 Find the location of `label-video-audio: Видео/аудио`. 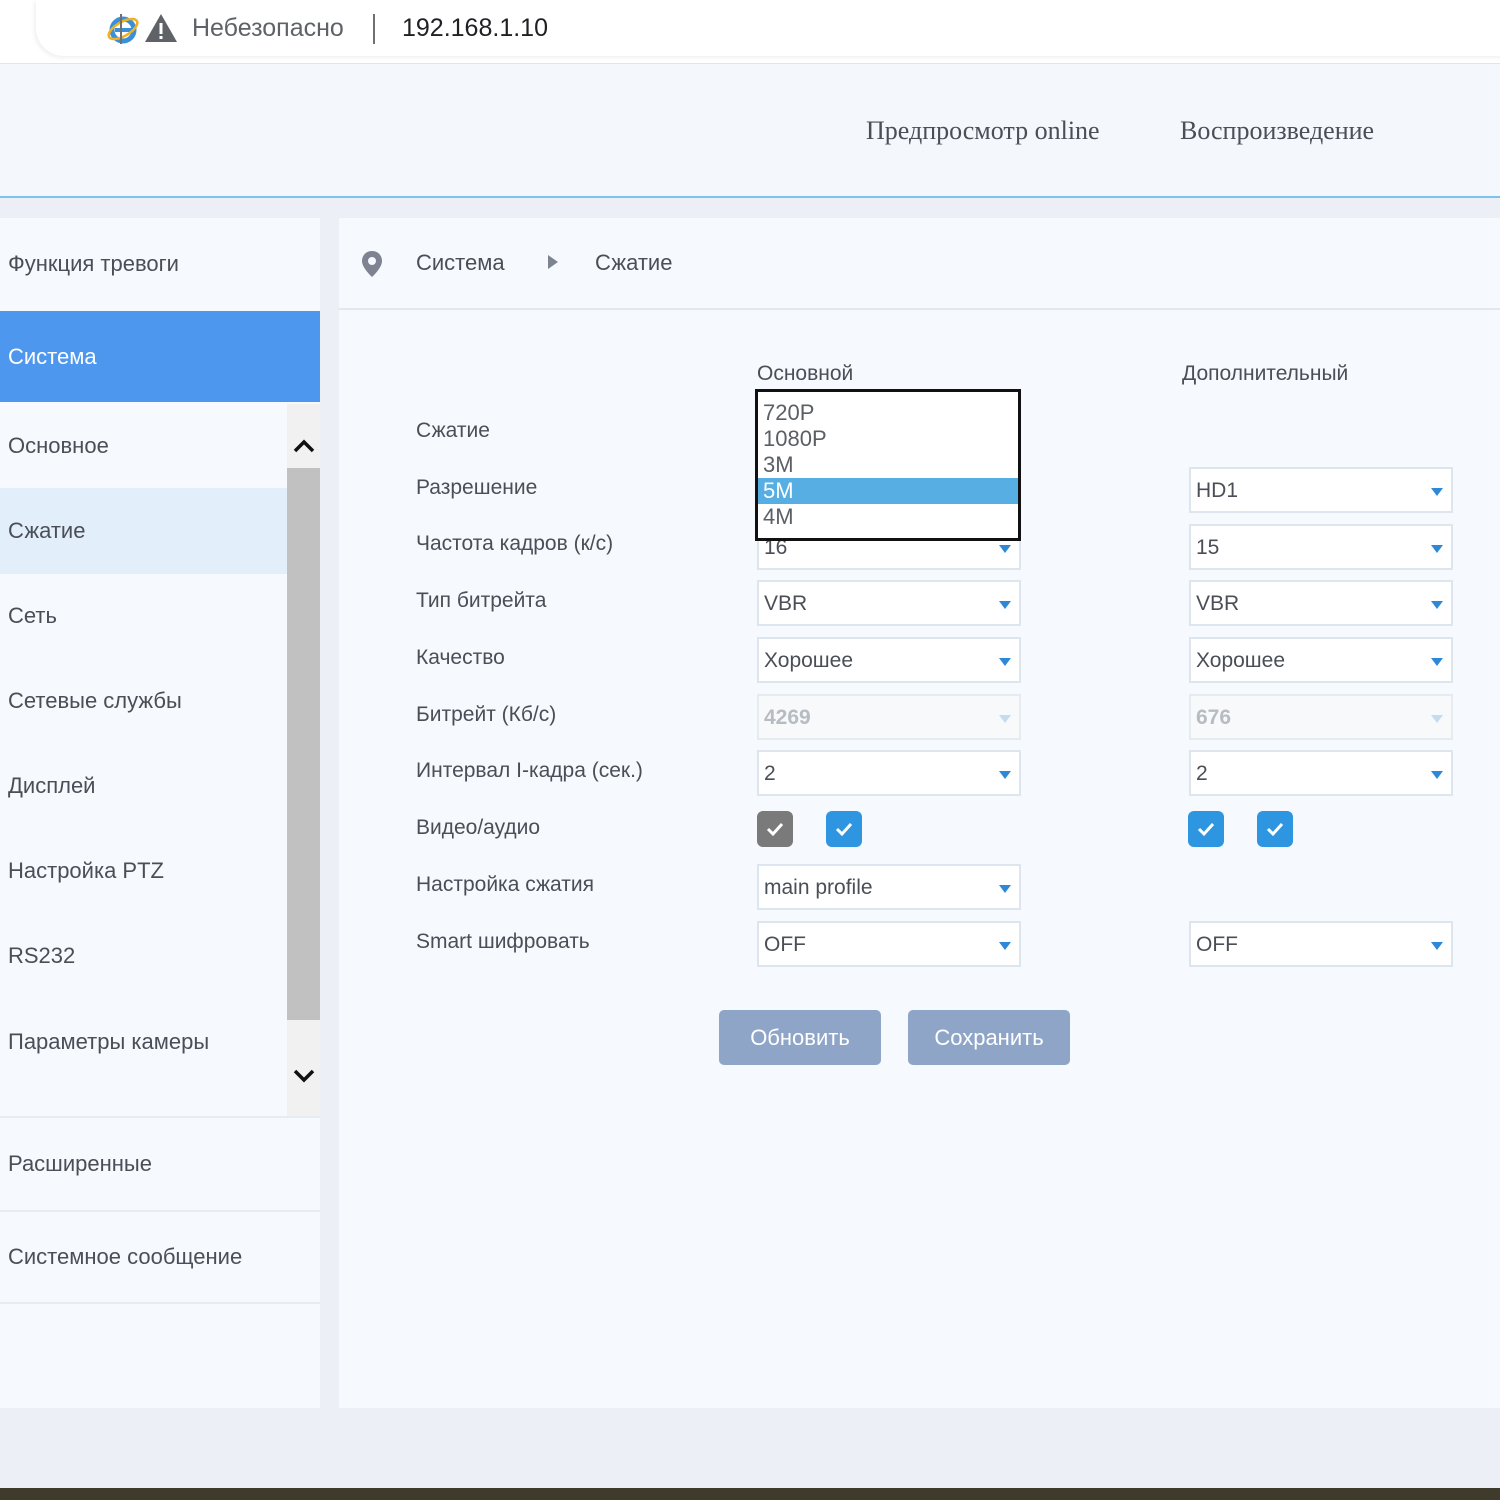

label-video-audio: Видео/аудио is located at coordinates (478, 827).